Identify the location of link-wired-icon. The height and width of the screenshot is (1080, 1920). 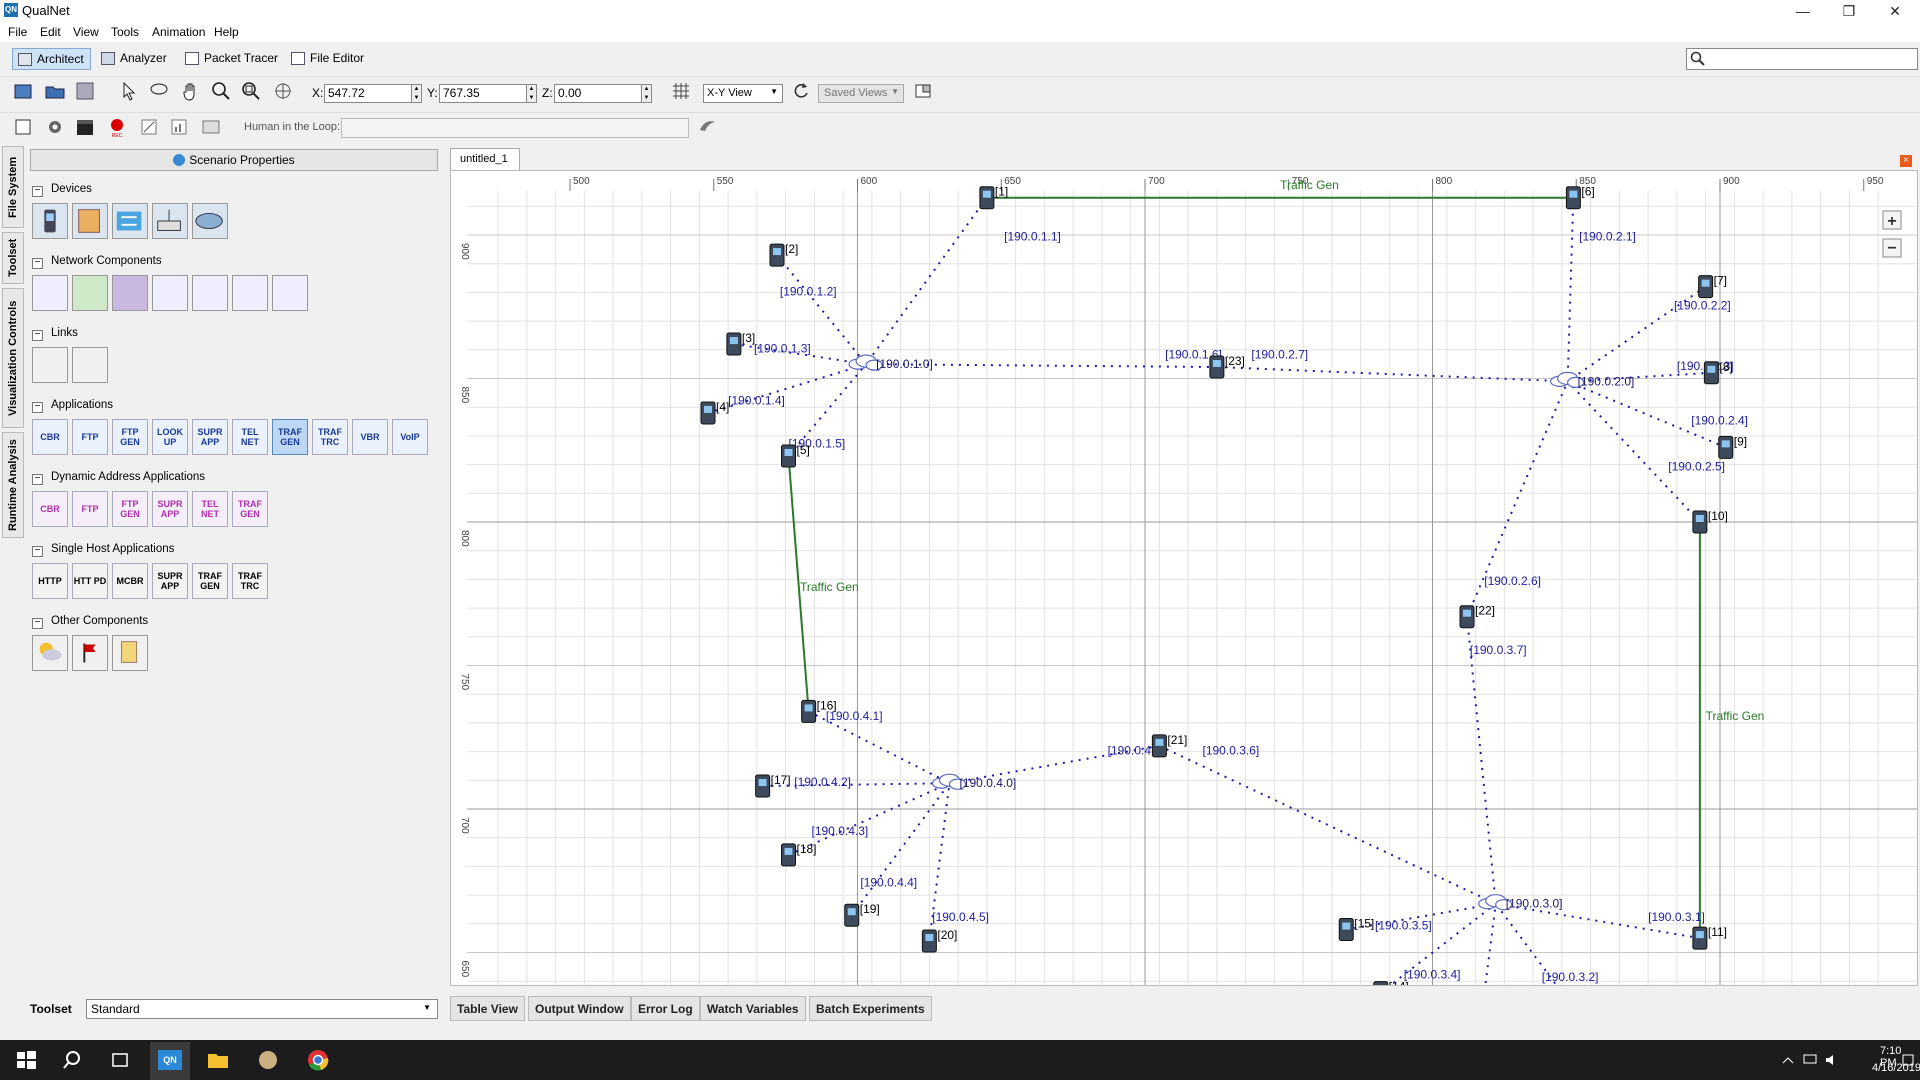
(50, 365).